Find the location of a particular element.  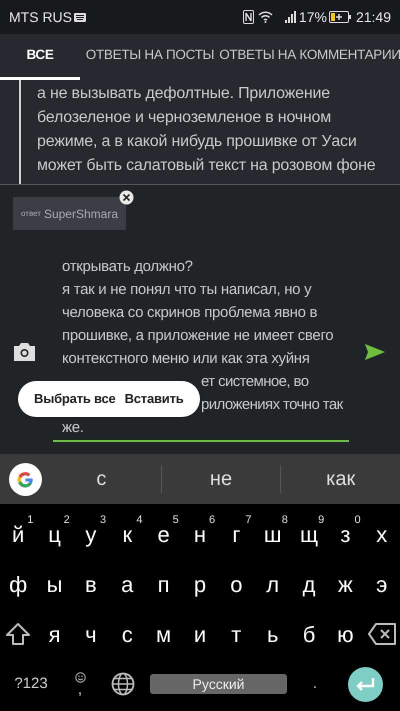

signal-icon is located at coordinates (290, 17).